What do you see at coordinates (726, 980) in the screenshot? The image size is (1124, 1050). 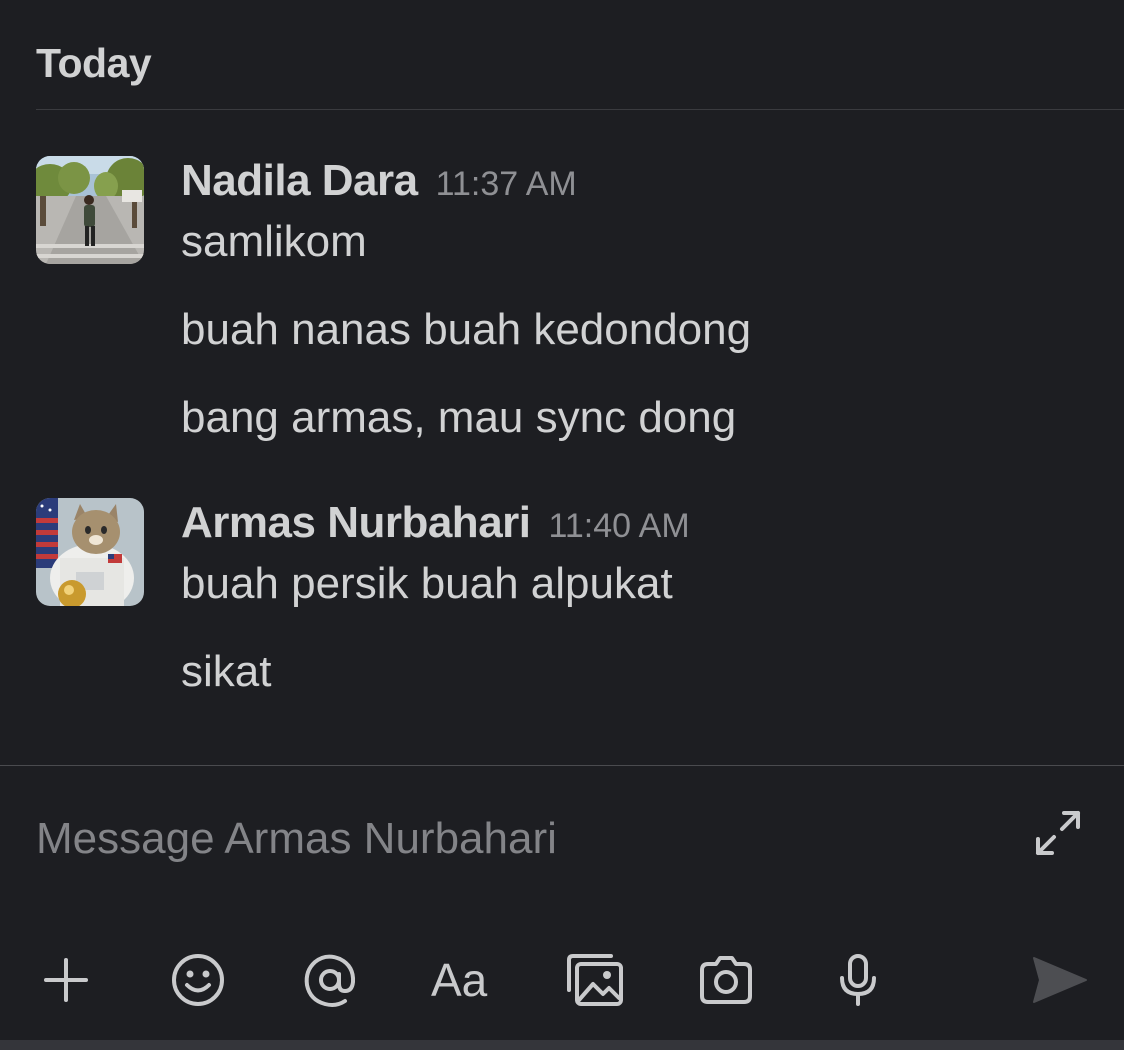 I see `camera-icon` at bounding box center [726, 980].